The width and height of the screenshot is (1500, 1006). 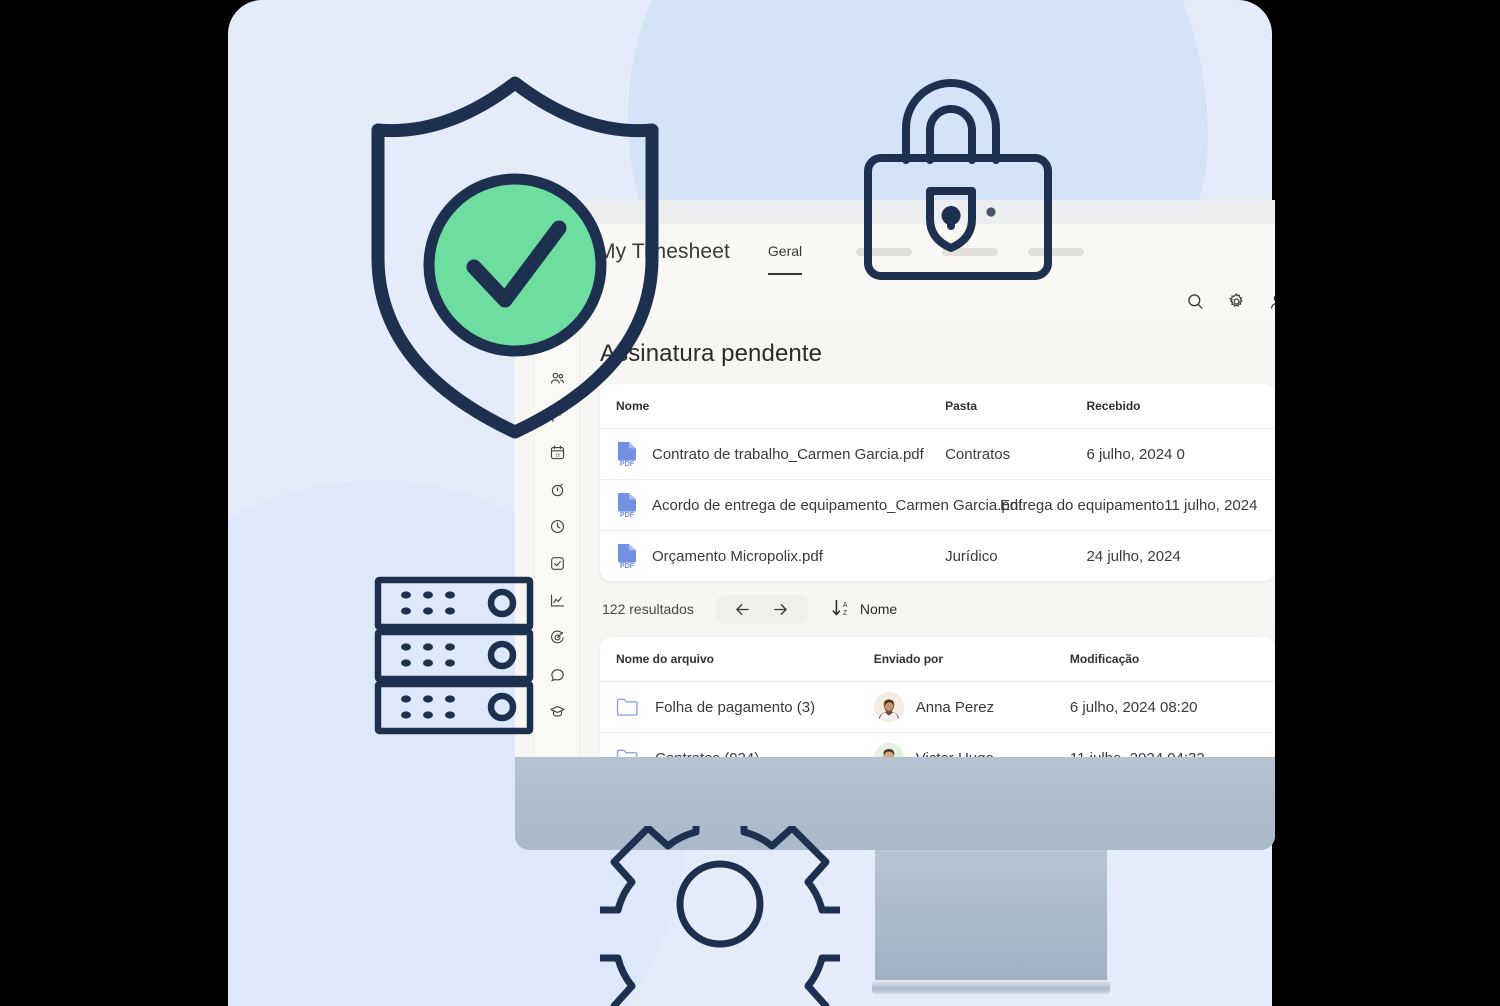 I want to click on table-header-row: Nome do arquivo Enviado por Modificação, so click(x=937, y=659).